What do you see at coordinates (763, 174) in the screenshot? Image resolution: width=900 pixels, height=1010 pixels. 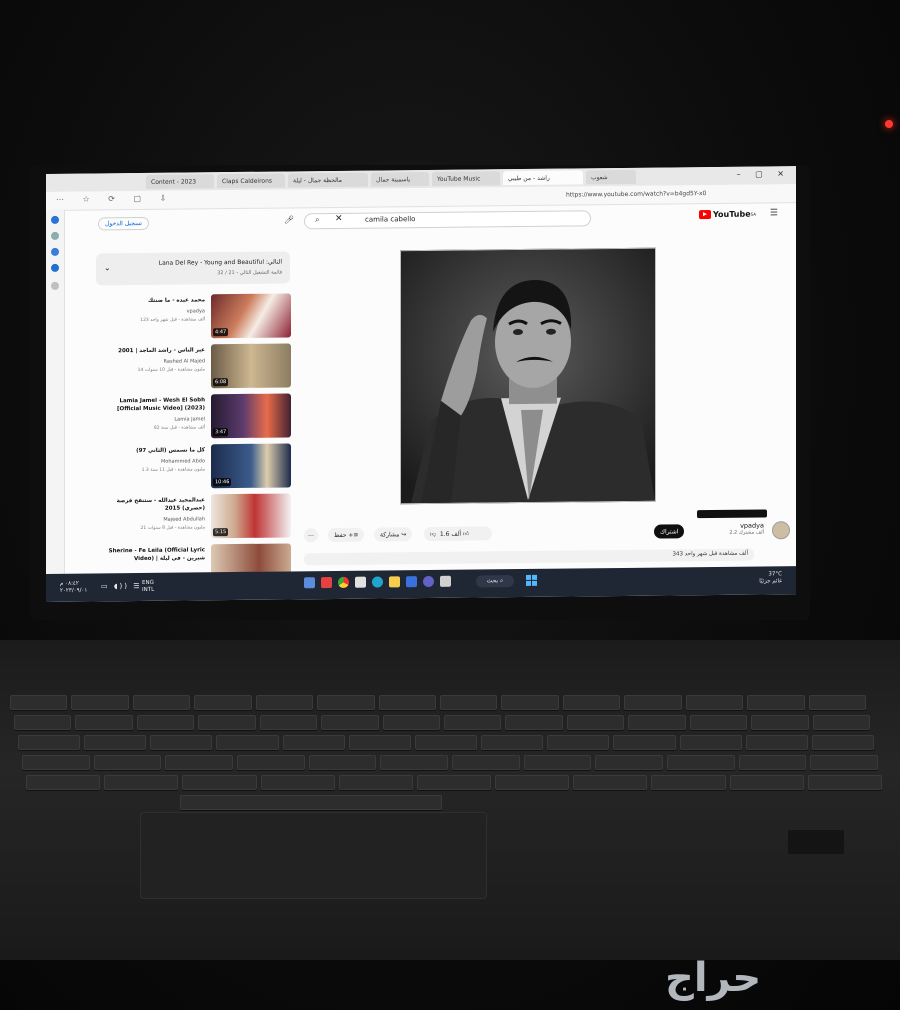 I see `window-controls: – ▢ ✕` at bounding box center [763, 174].